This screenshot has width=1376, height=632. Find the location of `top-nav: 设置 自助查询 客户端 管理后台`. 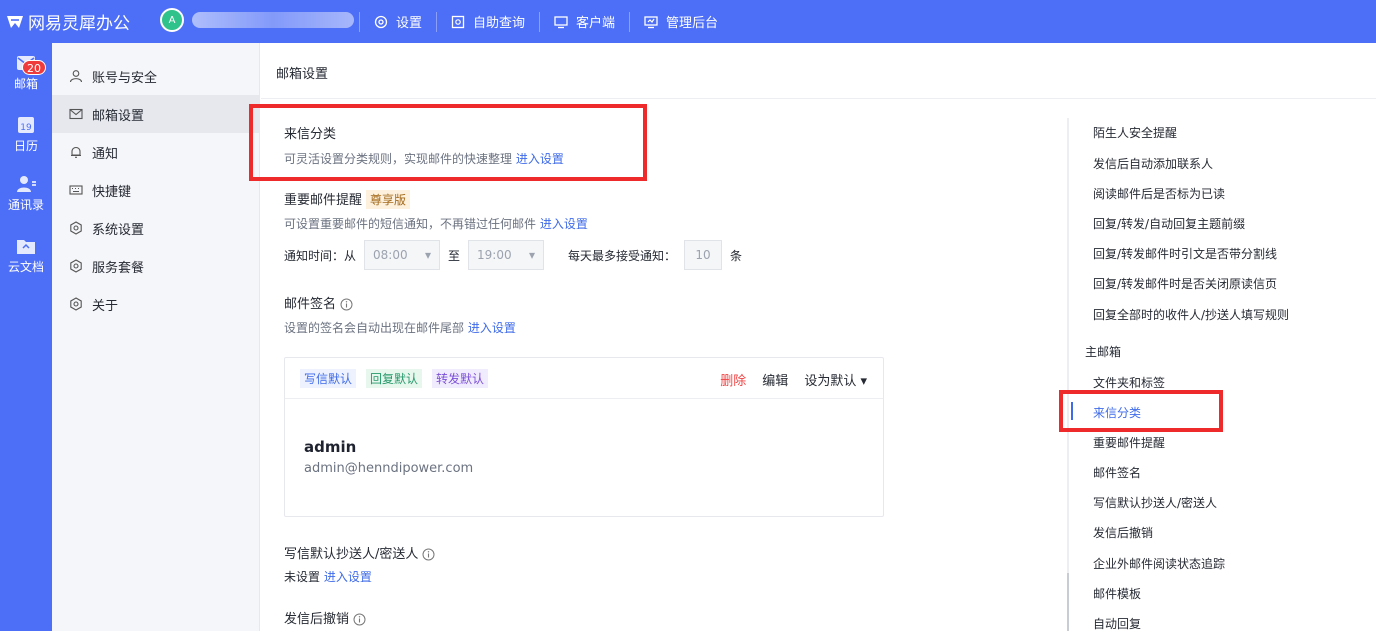

top-nav: 设置 自助查询 客户端 管理后台 is located at coordinates (545, 21).